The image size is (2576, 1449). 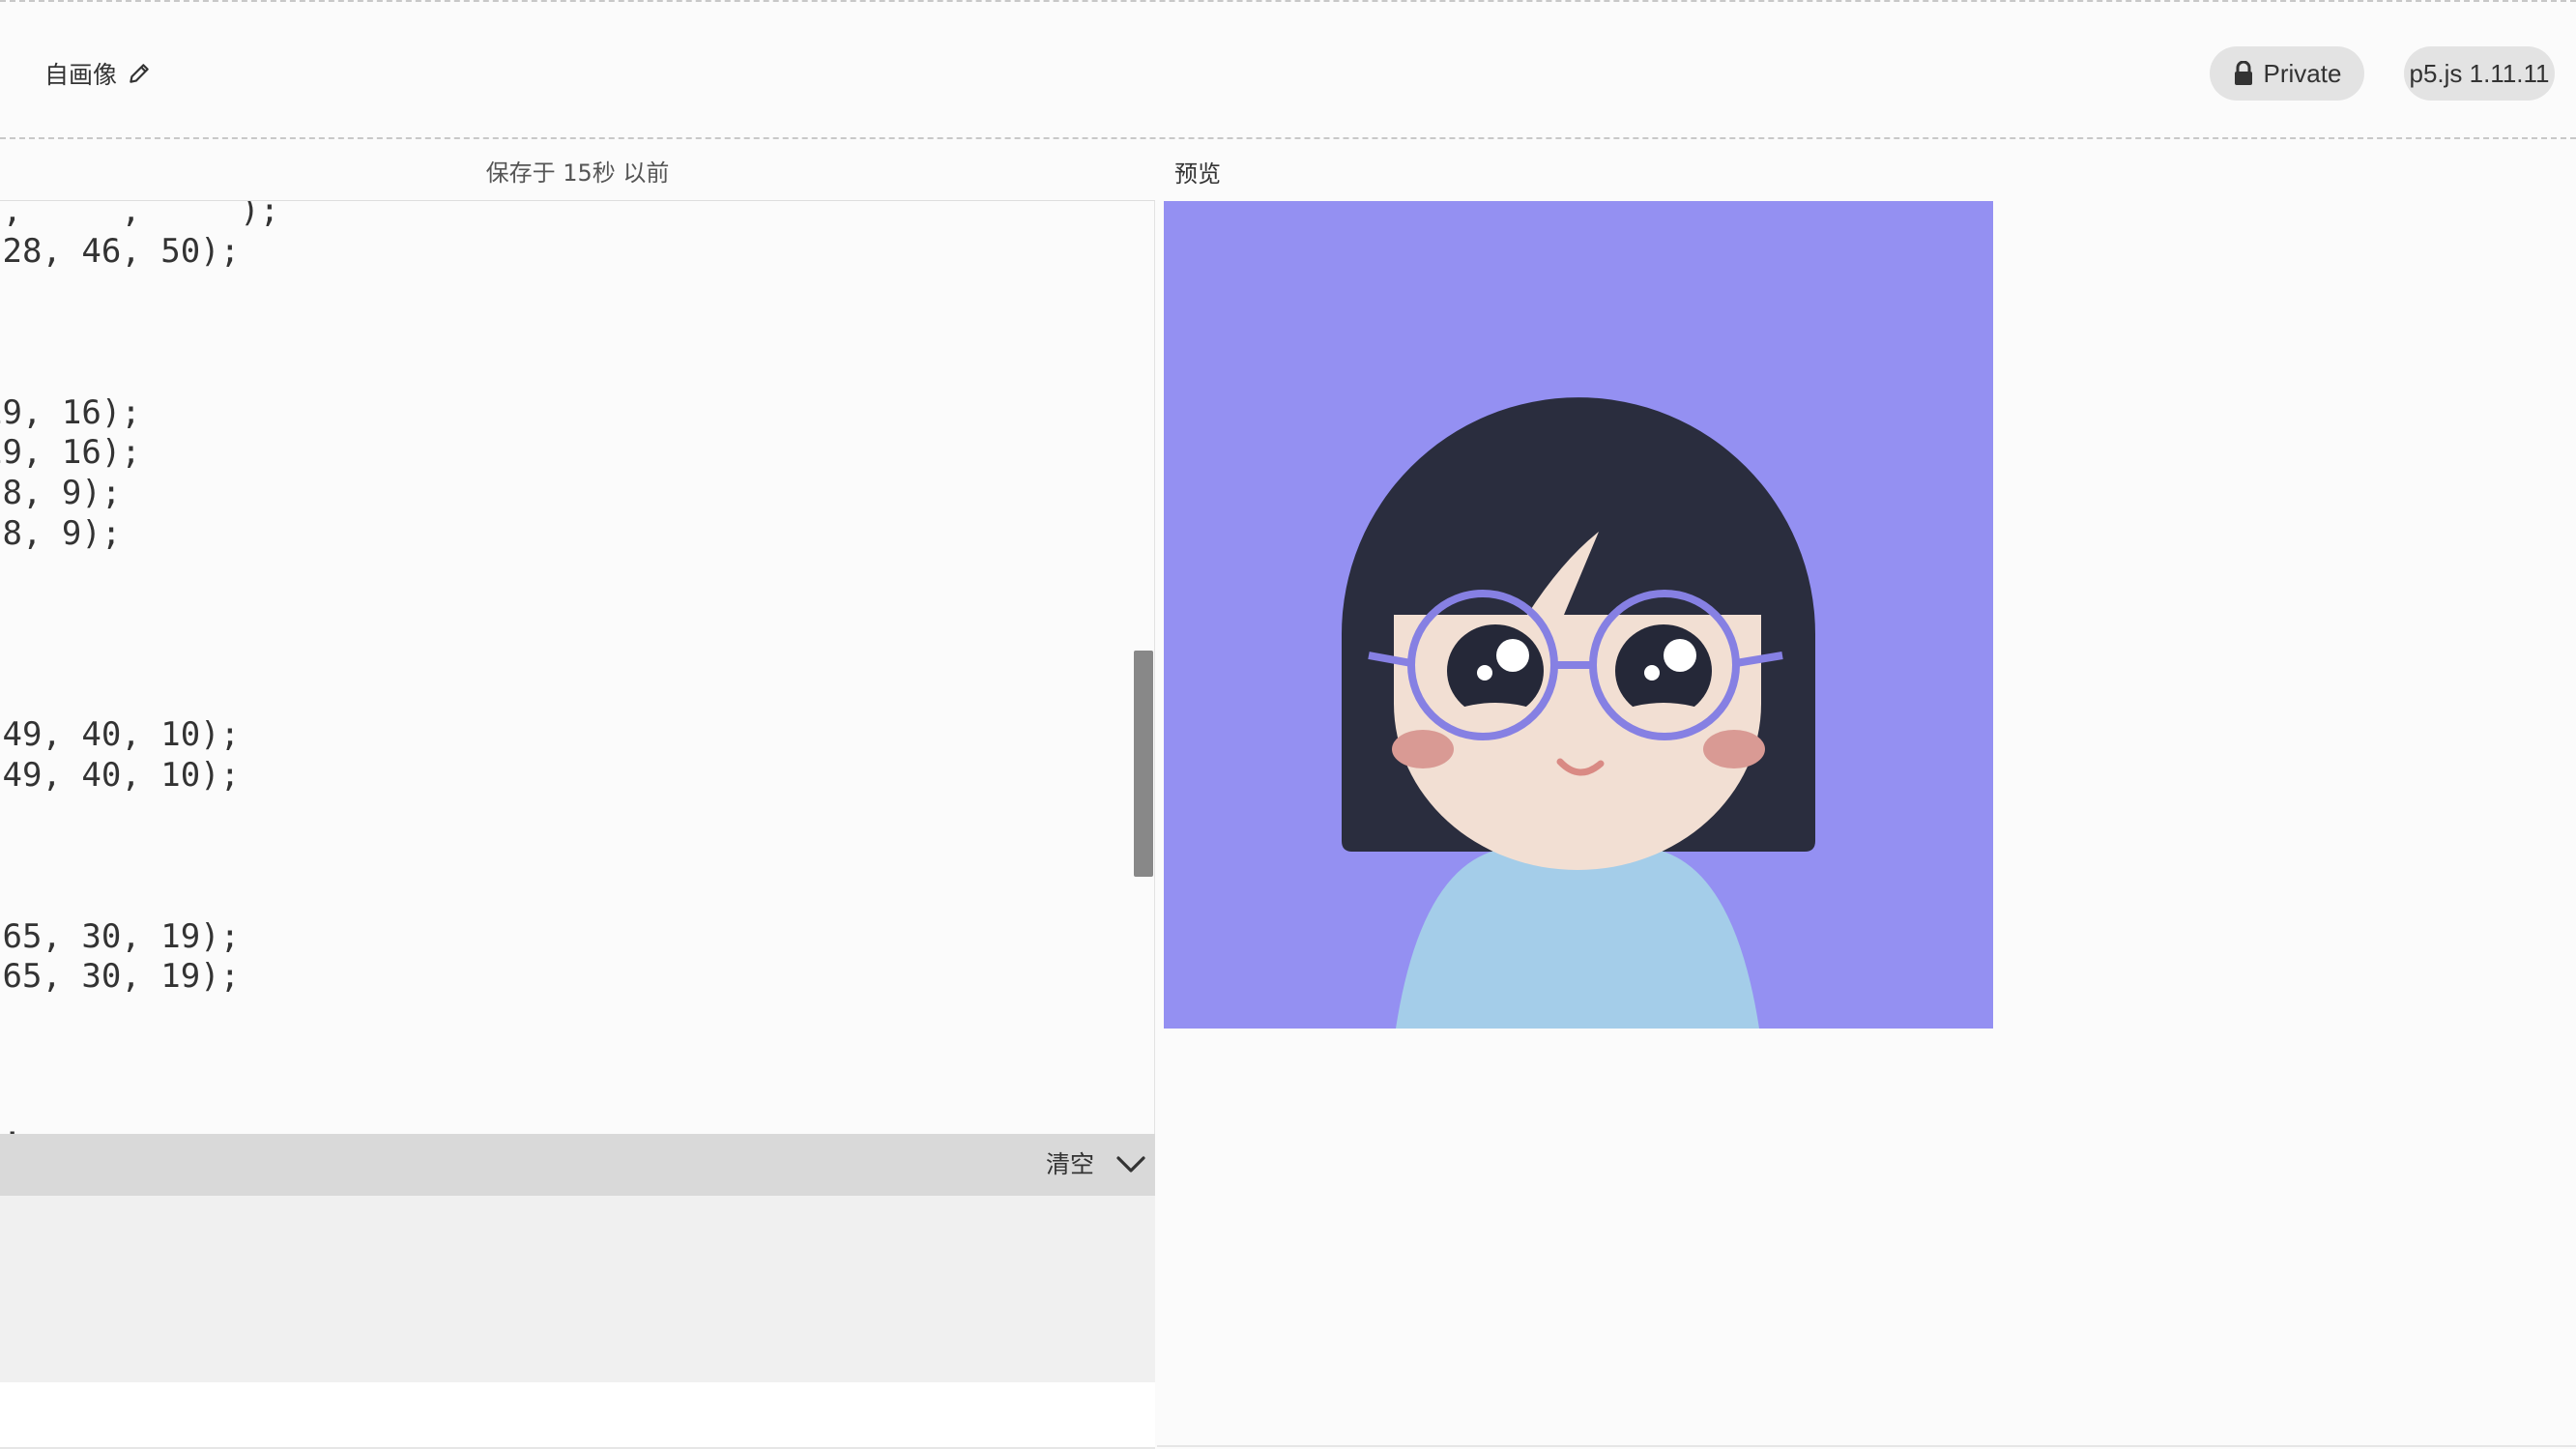 I want to click on console-output, so click(x=577, y=1289).